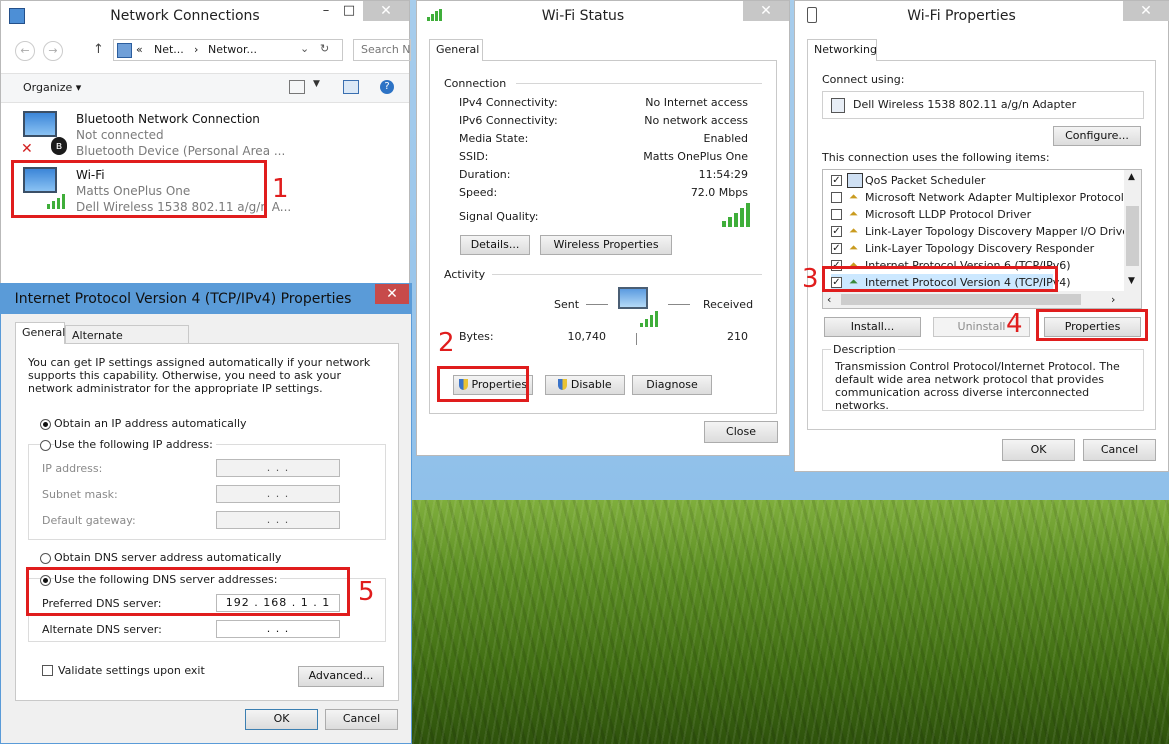 This screenshot has height=744, width=1169. Describe the element at coordinates (563, 384) in the screenshot. I see `uac-shield-icon` at that location.